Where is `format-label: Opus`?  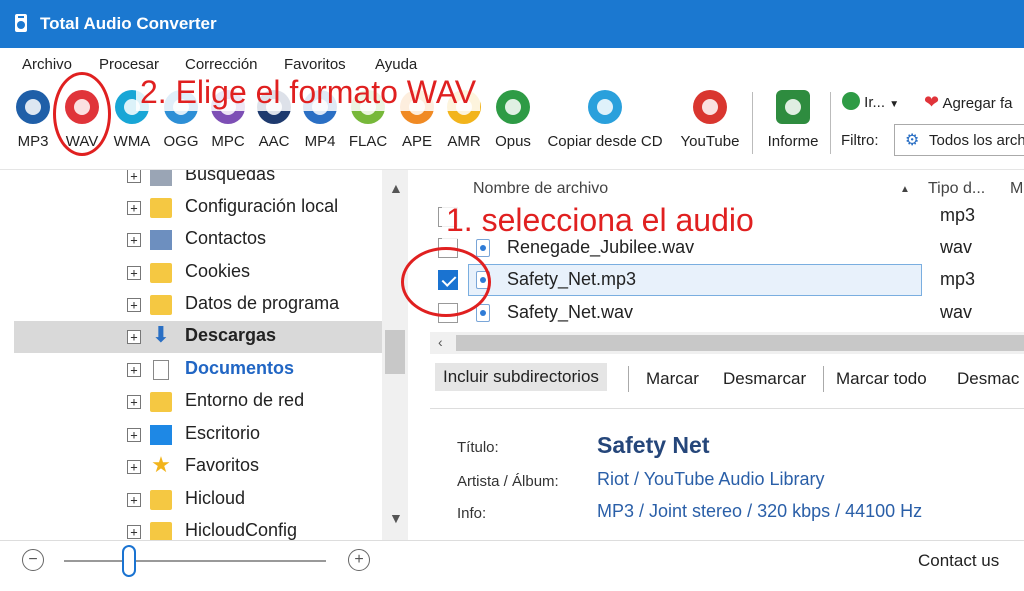
format-label: Opus is located at coordinates (513, 141).